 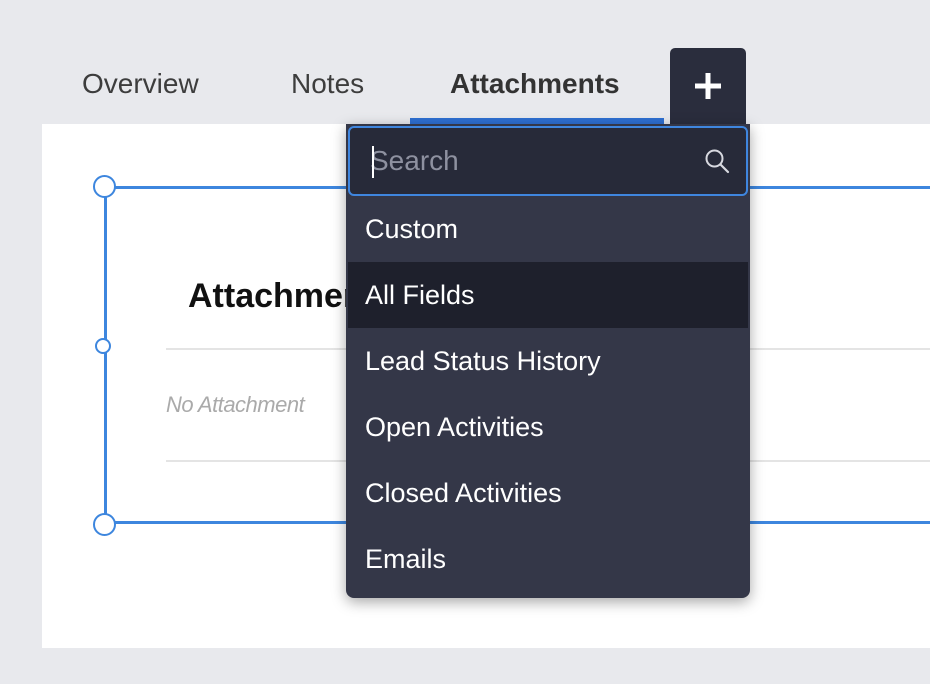 I want to click on tab-overview: Overview, so click(x=140, y=84).